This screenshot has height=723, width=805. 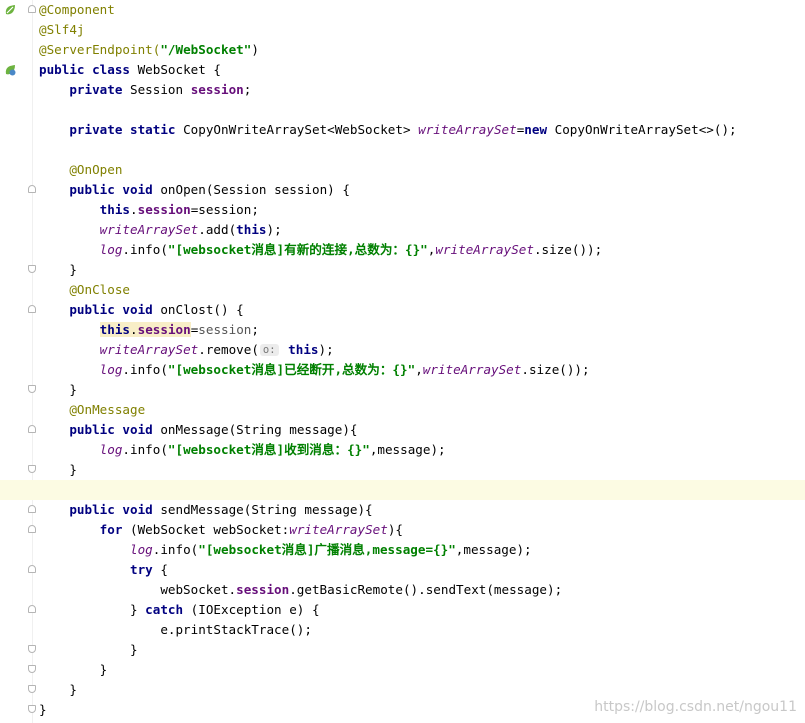 What do you see at coordinates (221, 509) in the screenshot?
I see `line-text: public void sendMessage(String message){` at bounding box center [221, 509].